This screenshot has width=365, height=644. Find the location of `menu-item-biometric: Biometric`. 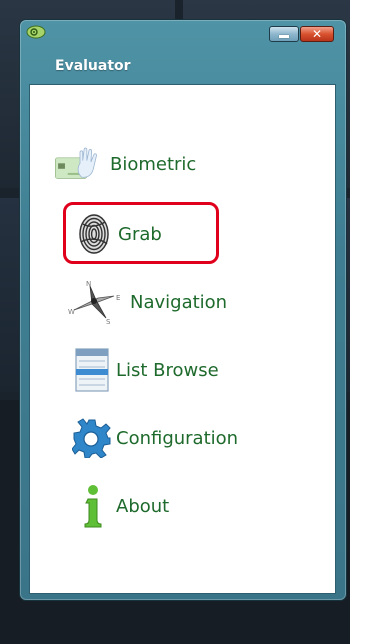

menu-item-biometric: Biometric is located at coordinates (125, 164).